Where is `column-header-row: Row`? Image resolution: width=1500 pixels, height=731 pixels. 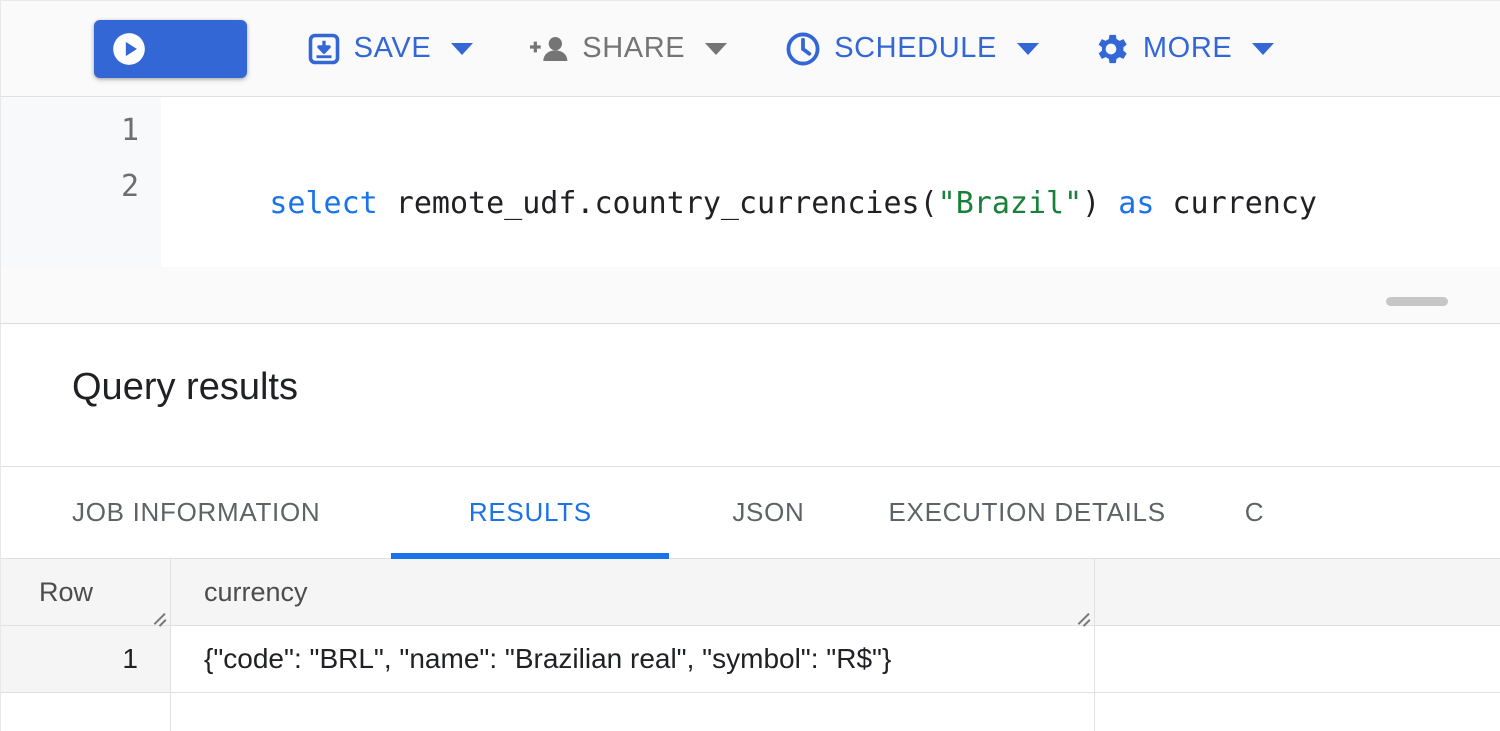
column-header-row: Row is located at coordinates (86, 592).